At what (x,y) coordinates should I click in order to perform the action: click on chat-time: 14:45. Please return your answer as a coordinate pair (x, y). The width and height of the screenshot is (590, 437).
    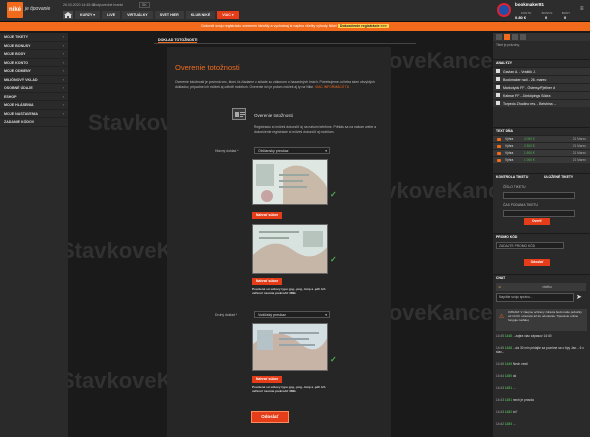
    Looking at the image, I should click on (500, 336).